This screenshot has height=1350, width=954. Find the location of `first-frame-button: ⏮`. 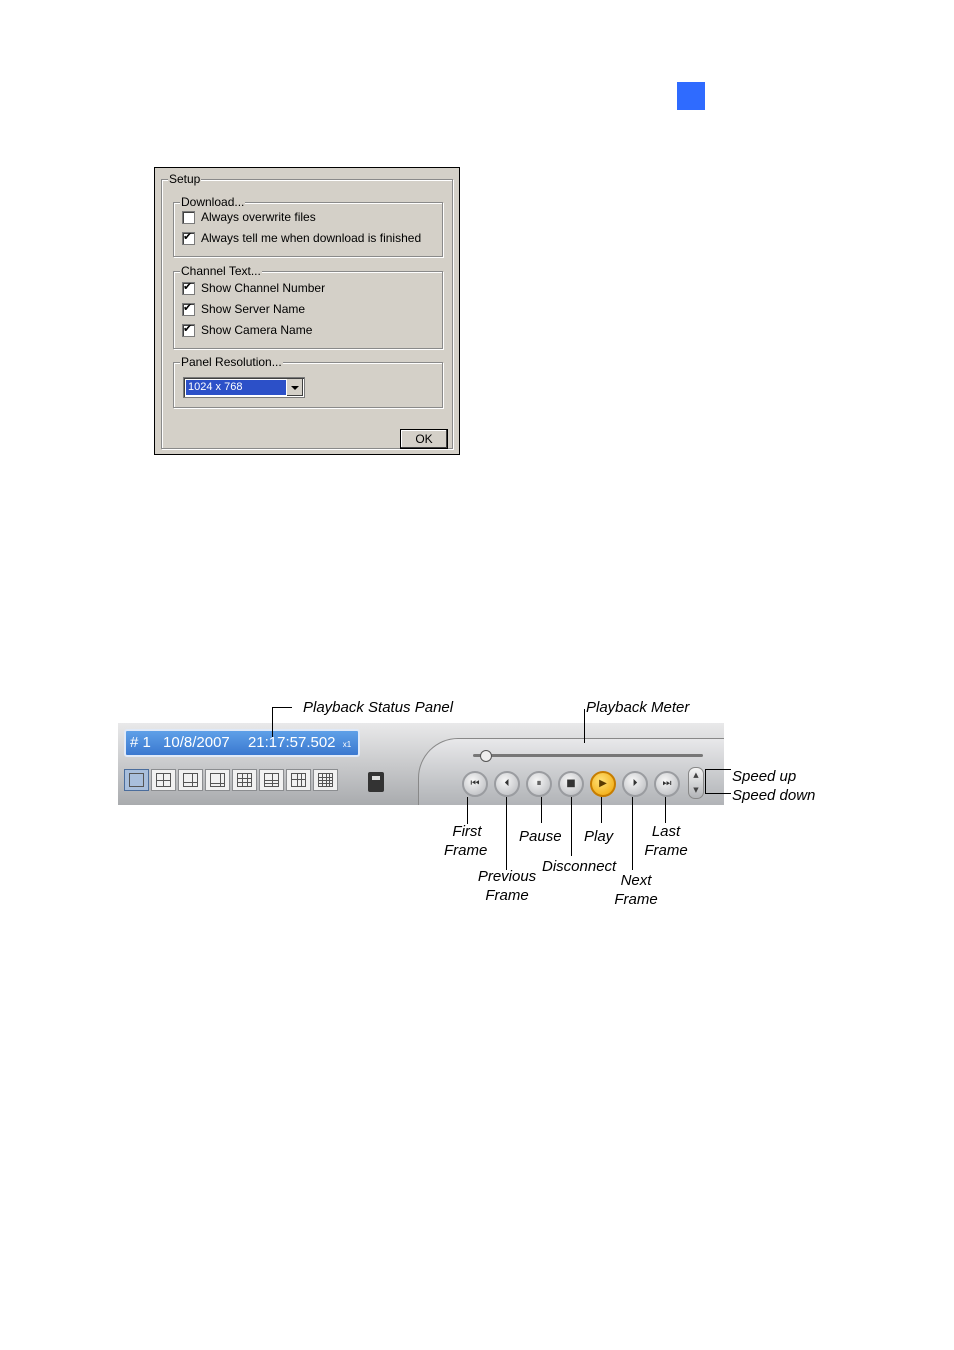

first-frame-button: ⏮ is located at coordinates (475, 784).